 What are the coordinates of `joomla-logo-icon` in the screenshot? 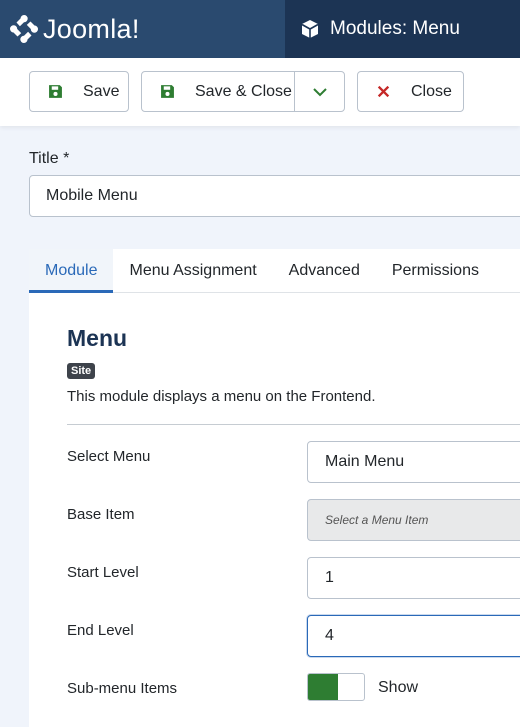 It's located at (24, 29).